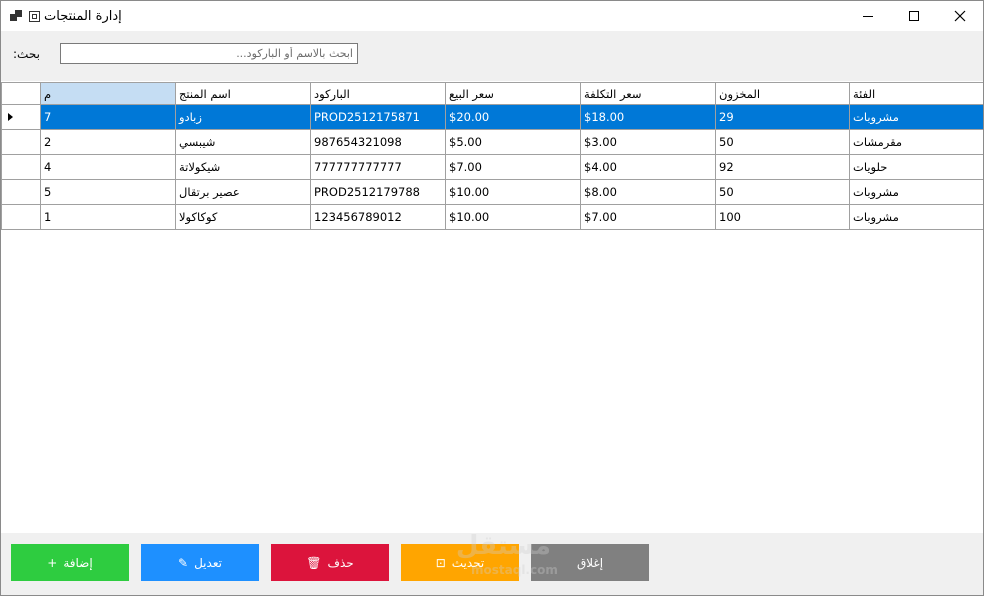 This screenshot has height=596, width=984. Describe the element at coordinates (243, 192) in the screenshot. I see `cell-name: عصير برتقال` at that location.